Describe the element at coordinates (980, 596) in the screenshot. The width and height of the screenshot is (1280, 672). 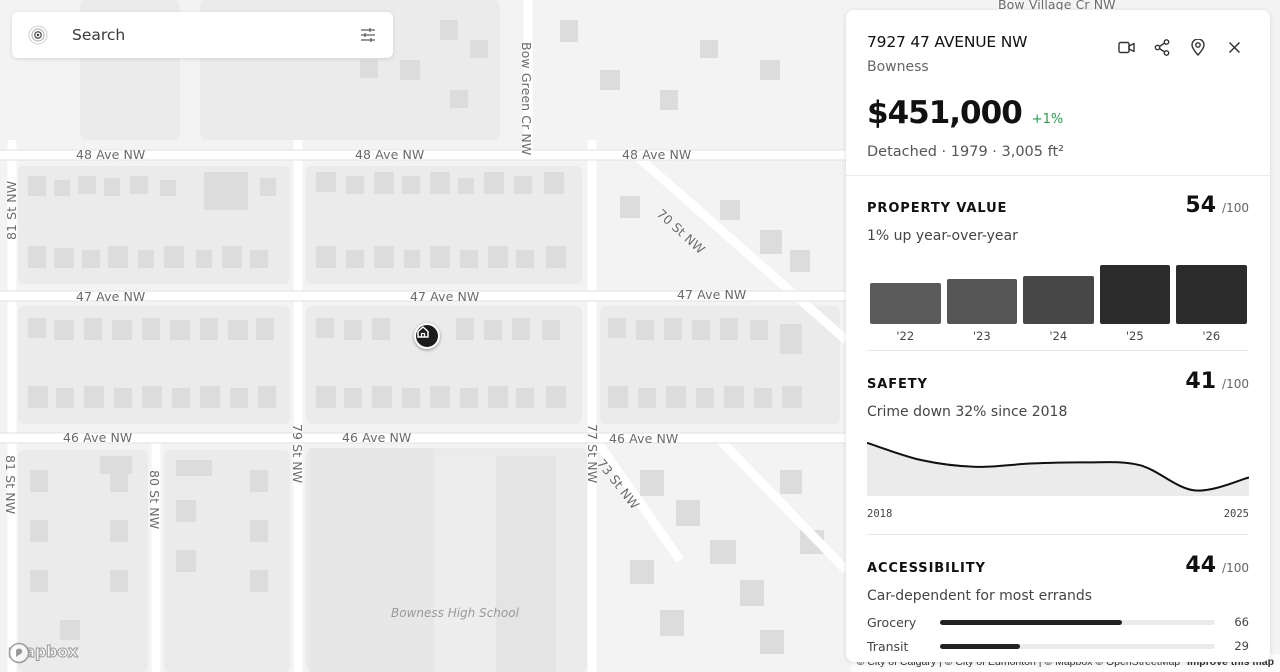
I see `section-subtitle: Car-dependent for most errands` at that location.